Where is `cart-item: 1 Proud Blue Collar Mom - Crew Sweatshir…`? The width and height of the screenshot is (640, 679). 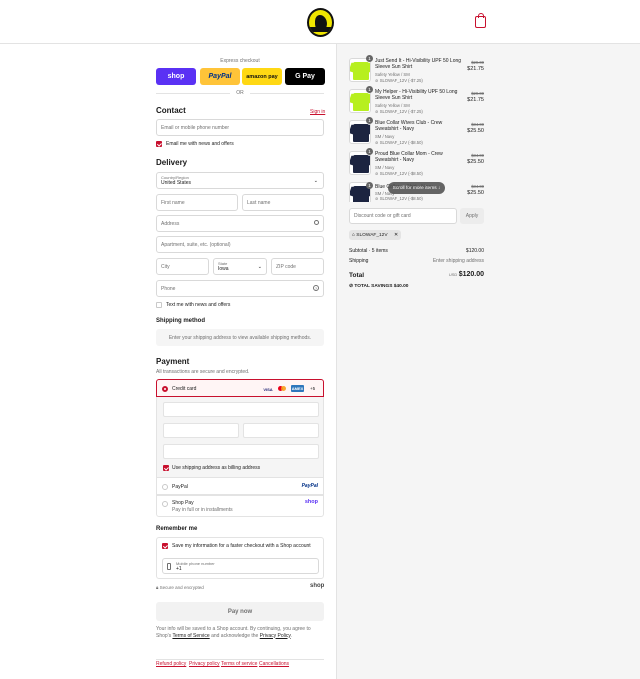 cart-item: 1 Proud Blue Collar Mom - Crew Sweatshir… is located at coordinates (416, 163).